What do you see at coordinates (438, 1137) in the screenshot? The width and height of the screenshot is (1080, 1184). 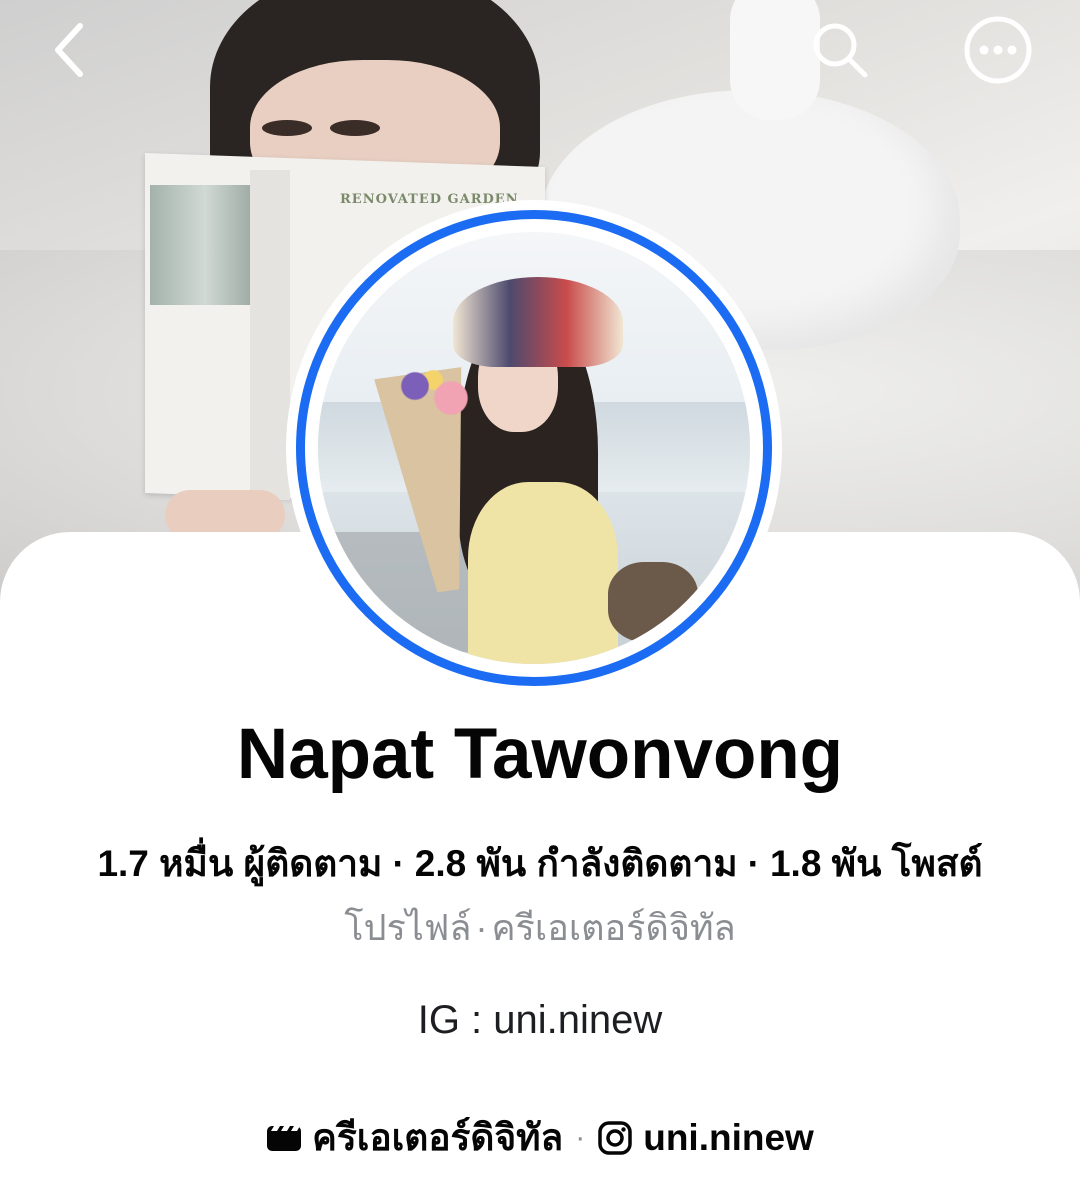 I see `creator-link-label: ครีเอเตอร์ดิจิทัล` at bounding box center [438, 1137].